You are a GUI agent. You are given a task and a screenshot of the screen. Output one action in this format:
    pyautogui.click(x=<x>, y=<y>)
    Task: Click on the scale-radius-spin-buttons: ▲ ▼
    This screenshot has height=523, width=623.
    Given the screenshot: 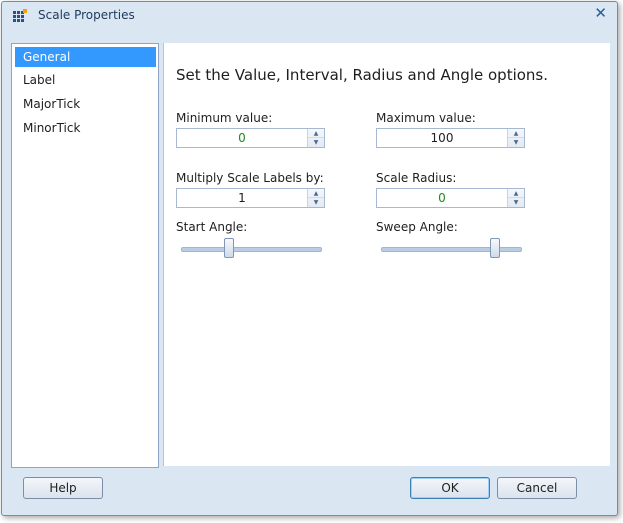 What is the action you would take?
    pyautogui.click(x=515, y=198)
    